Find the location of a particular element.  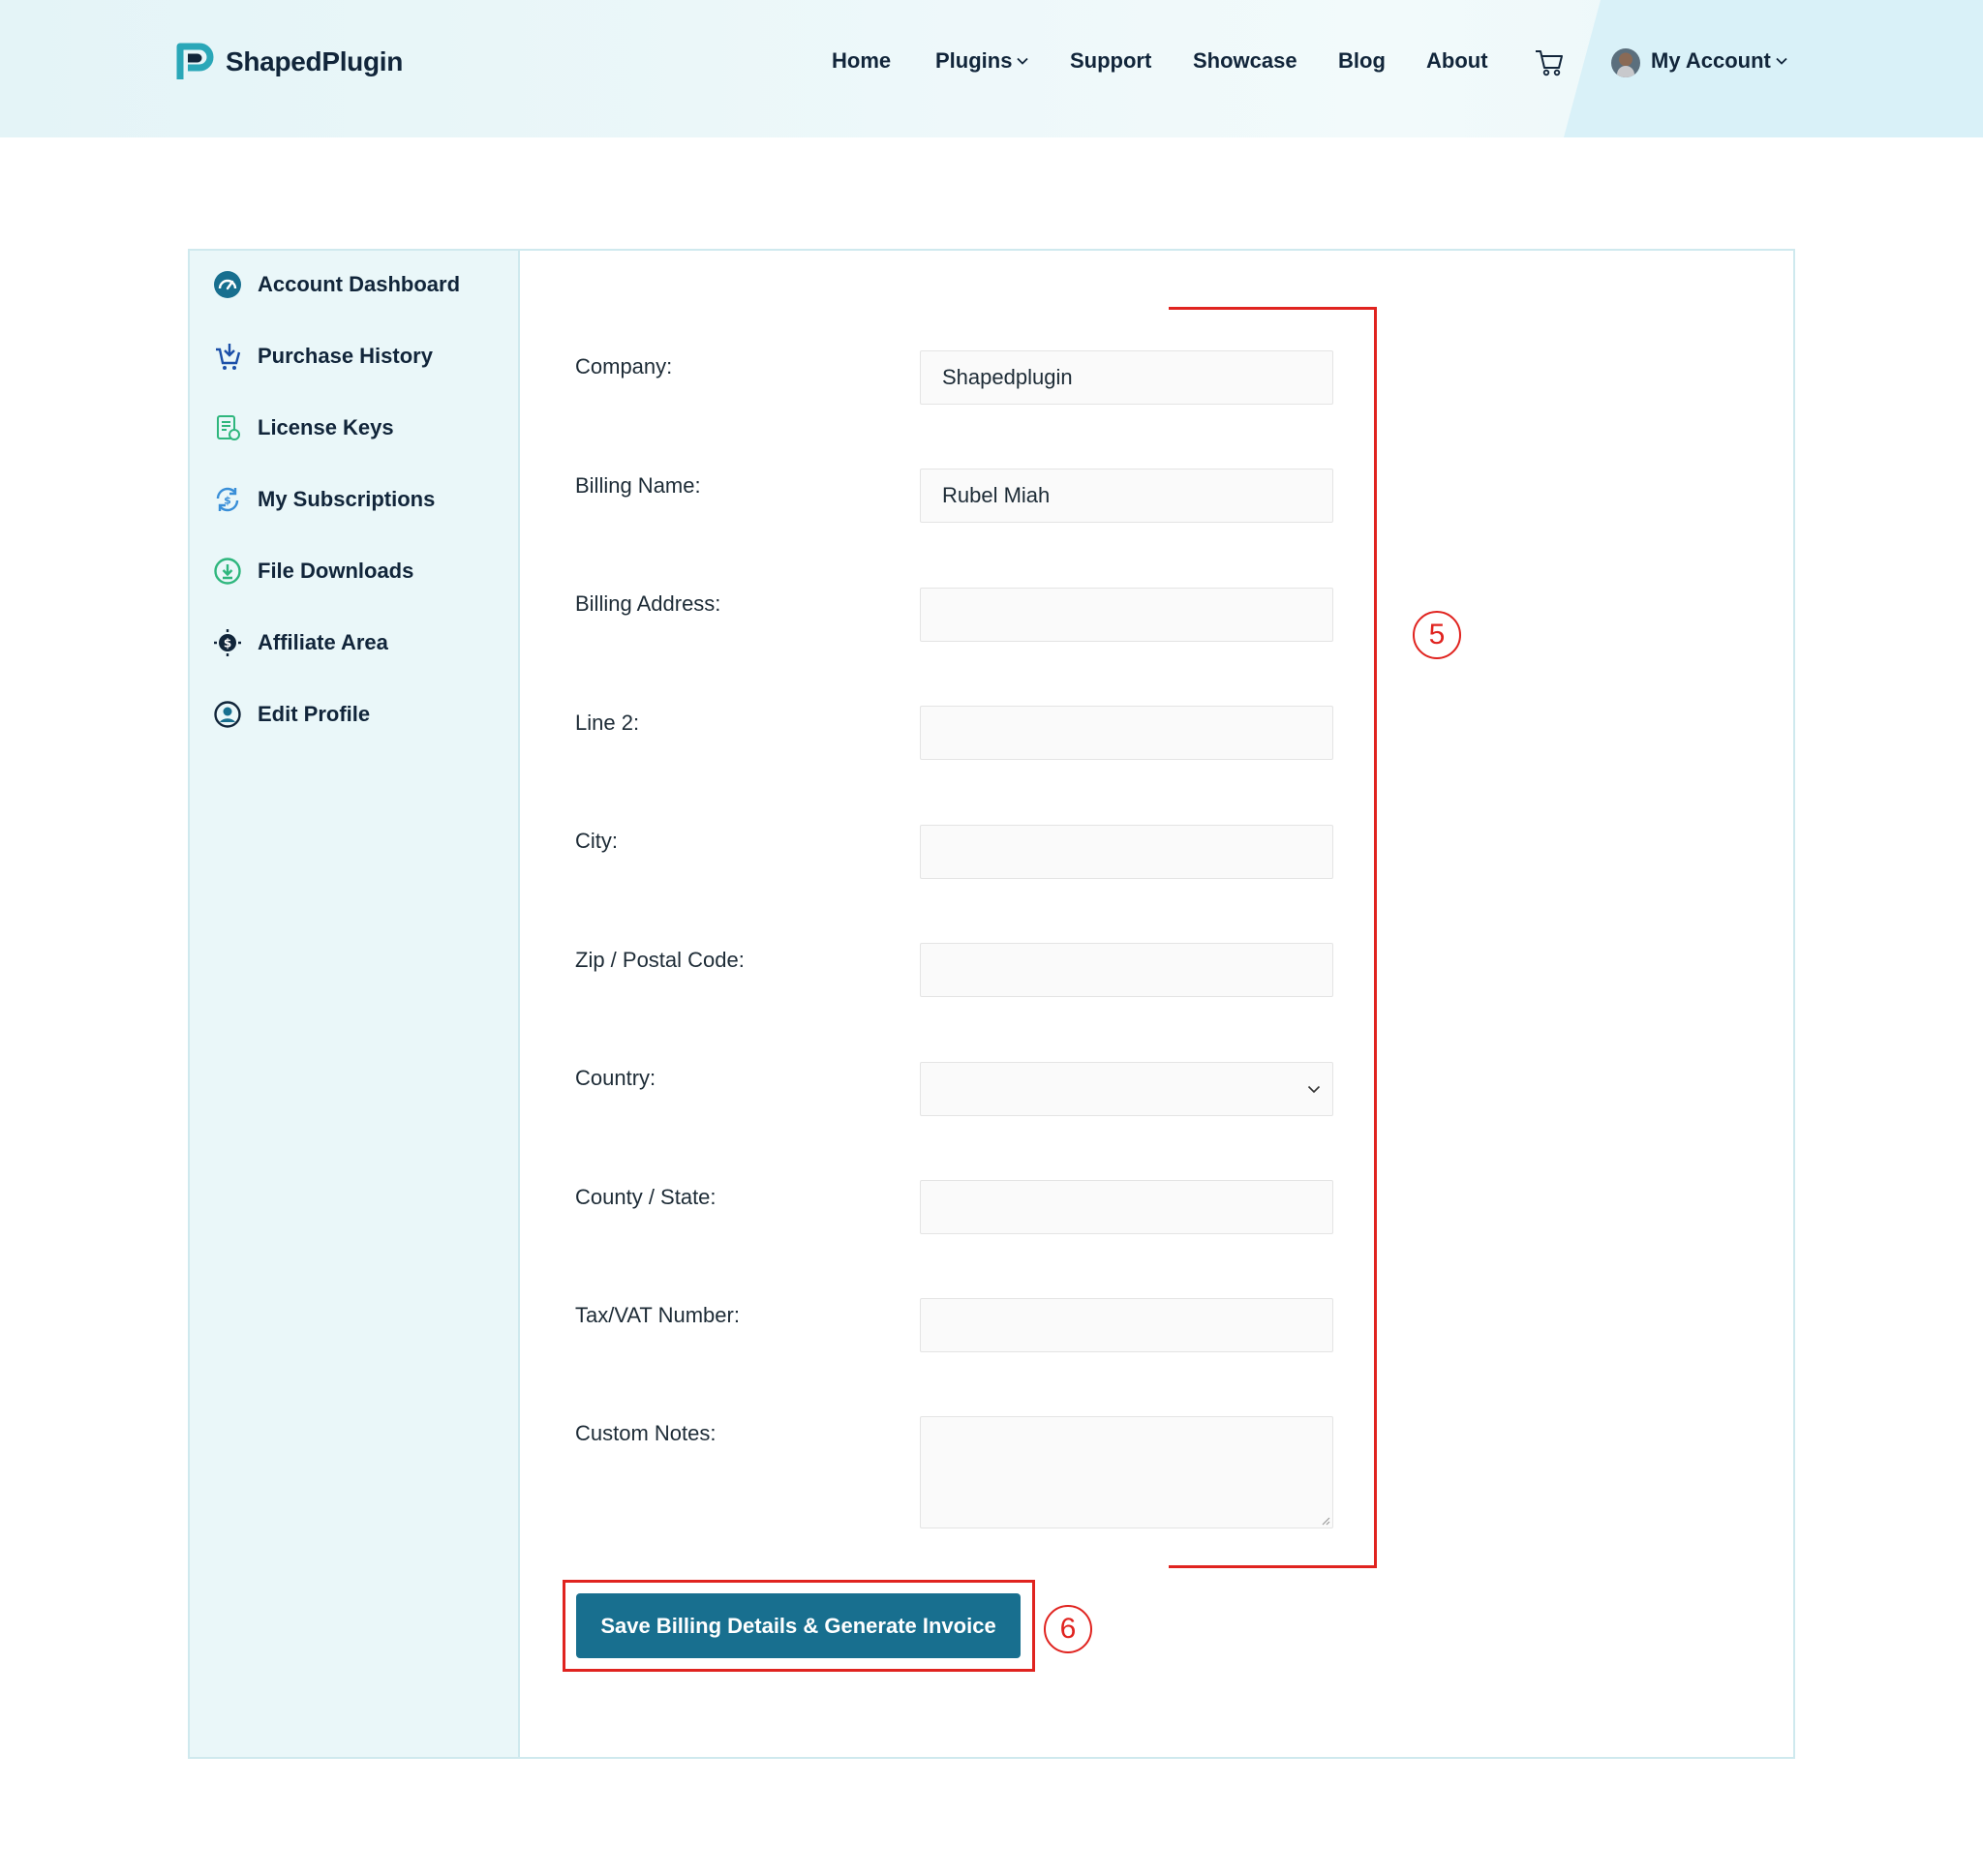

sidebar-item-my-subscriptions: $ My Subscriptions is located at coordinates (324, 499).